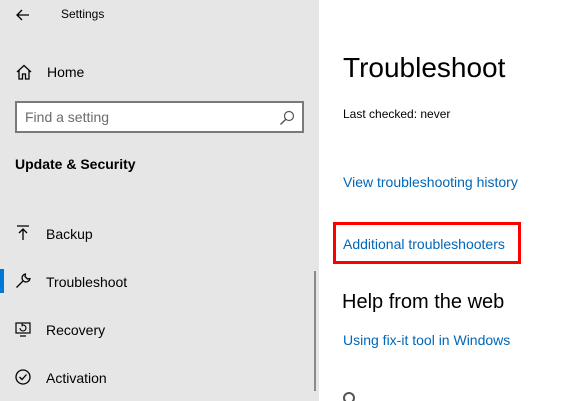 The width and height of the screenshot is (564, 401). Describe the element at coordinates (2, 281) in the screenshot. I see `selected-indicator` at that location.